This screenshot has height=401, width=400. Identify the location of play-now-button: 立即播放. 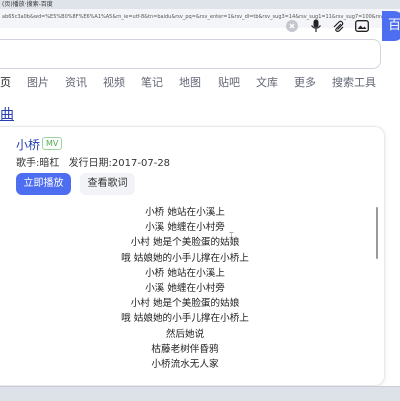
(43, 184).